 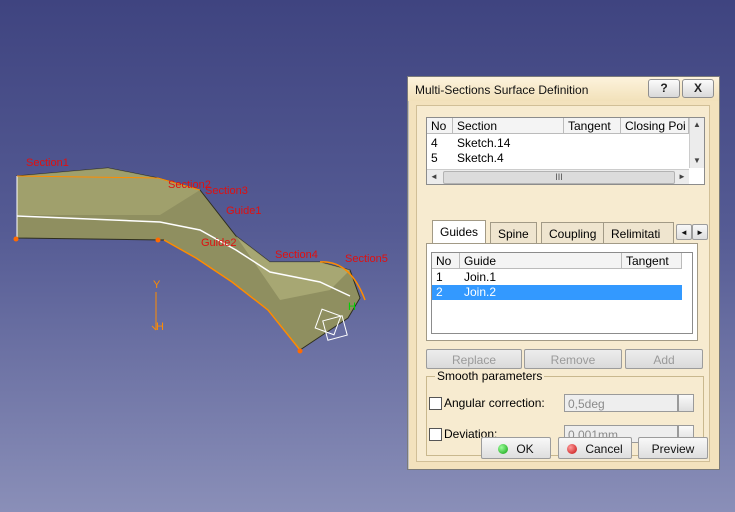 What do you see at coordinates (435, 403) in the screenshot?
I see `angular-correction-checkbox` at bounding box center [435, 403].